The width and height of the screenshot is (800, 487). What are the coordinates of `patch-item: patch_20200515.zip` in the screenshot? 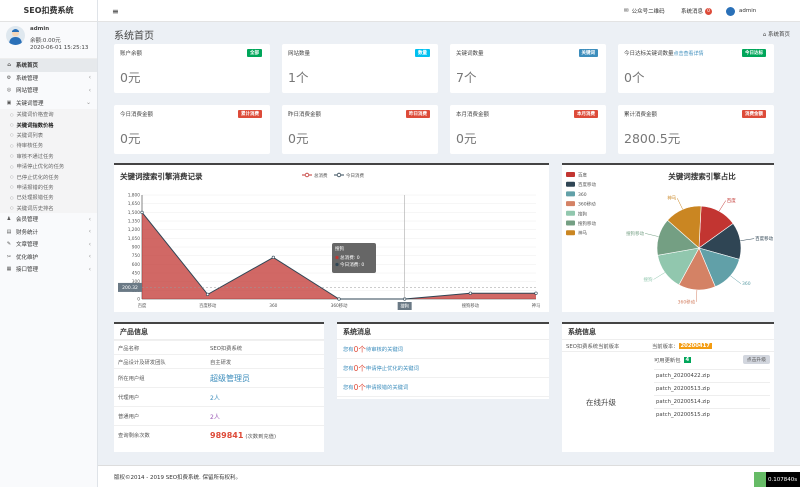 It's located at (712, 414).